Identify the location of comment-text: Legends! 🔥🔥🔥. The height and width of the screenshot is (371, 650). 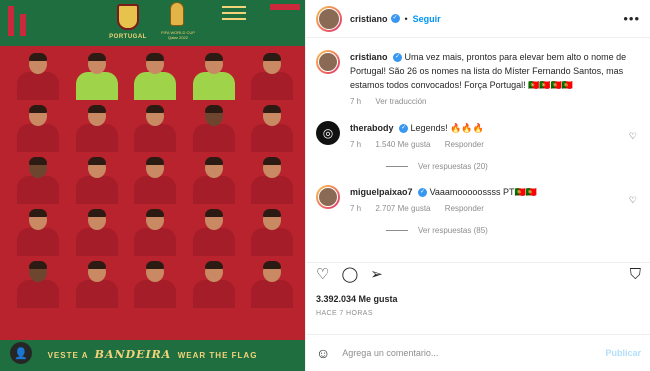
(447, 128).